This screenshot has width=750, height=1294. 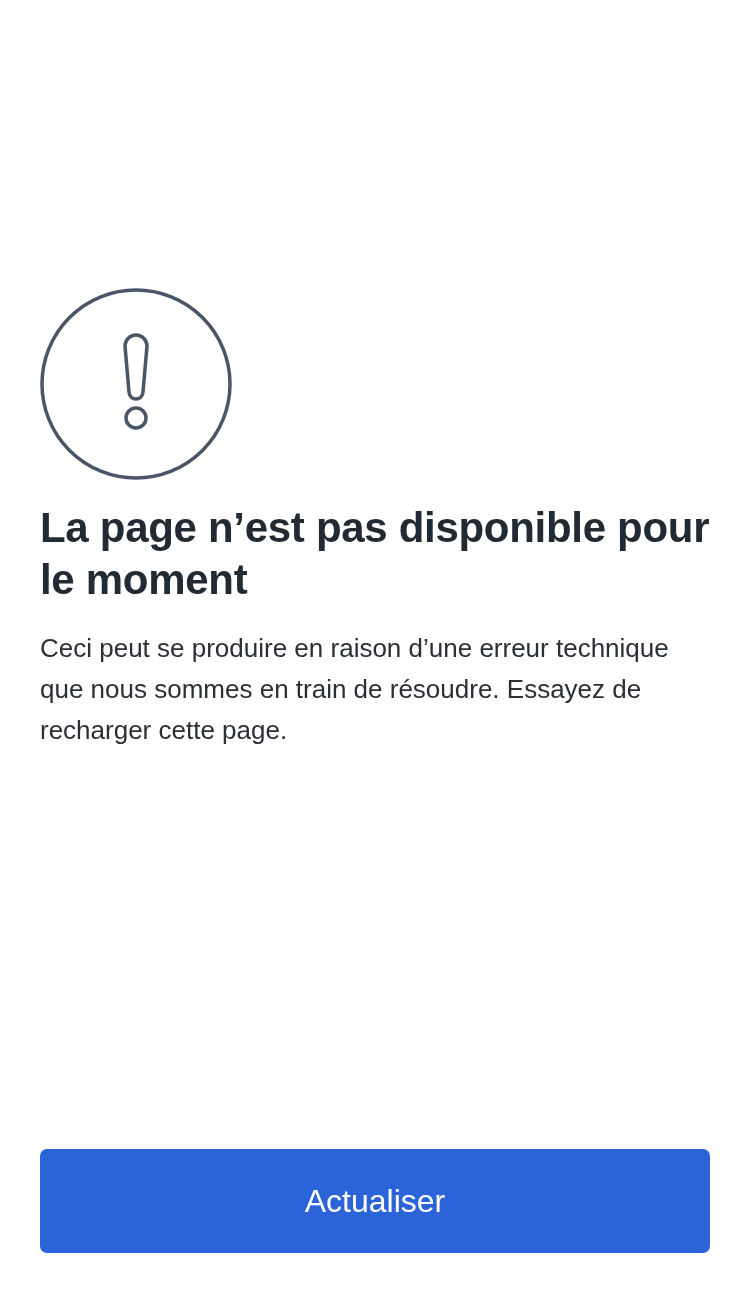 I want to click on error-title: La page n’est pas disponible pour le moment, so click(x=375, y=554).